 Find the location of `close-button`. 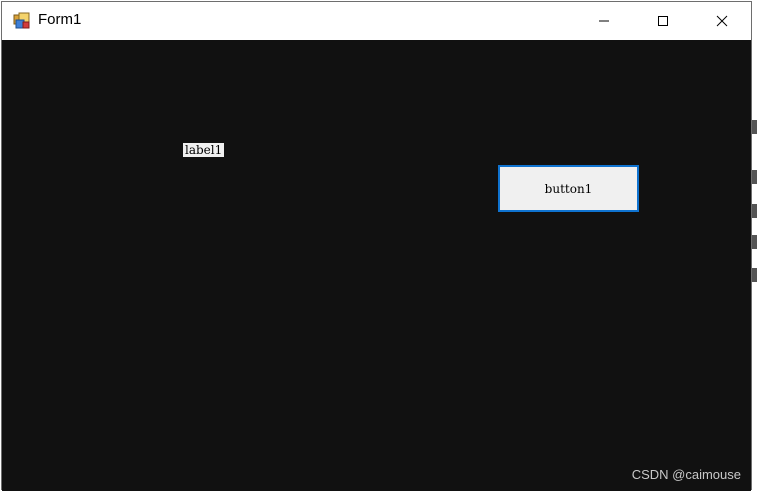

close-button is located at coordinates (721, 21).